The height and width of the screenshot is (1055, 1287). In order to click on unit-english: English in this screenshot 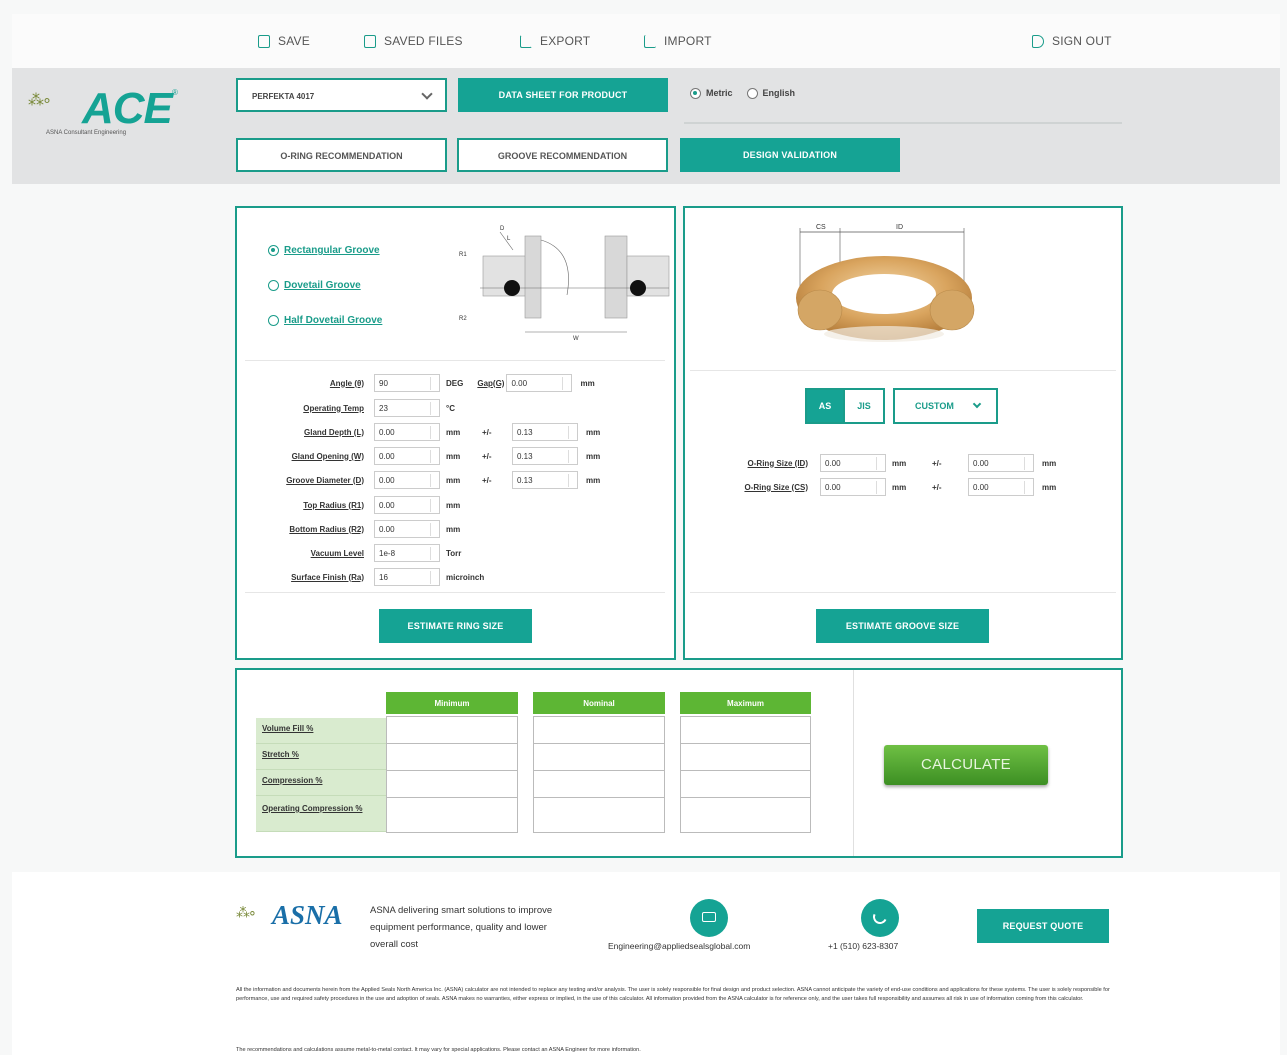, I will do `click(771, 94)`.